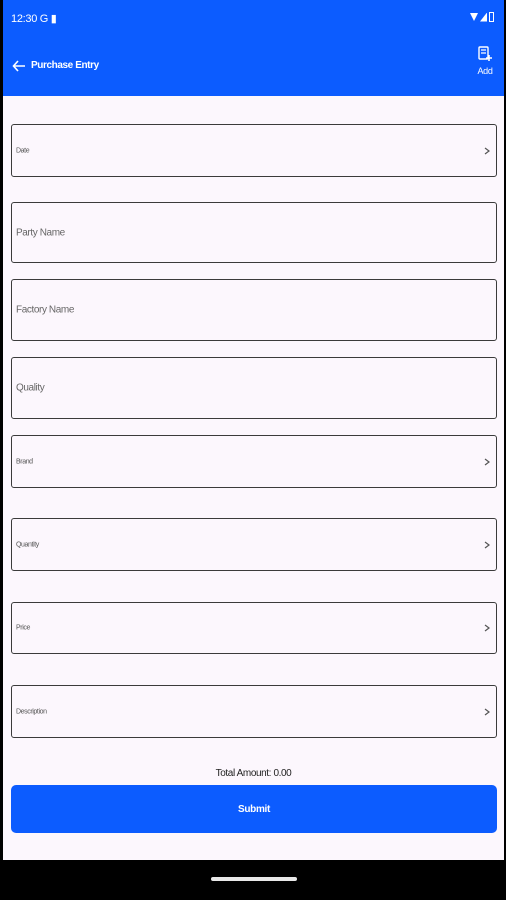 This screenshot has width=506, height=900. Describe the element at coordinates (254, 232) in the screenshot. I see `party-name-input: Party Name` at that location.